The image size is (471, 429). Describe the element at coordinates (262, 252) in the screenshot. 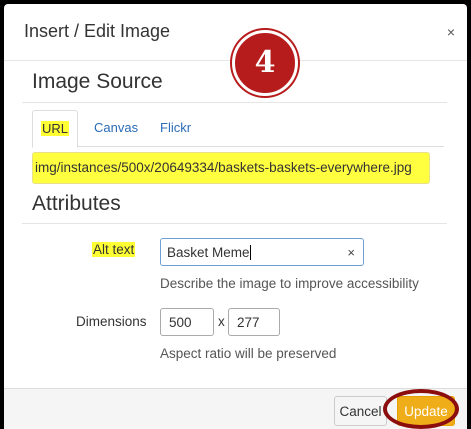

I see `alt-text-input: Basket Meme ×` at that location.